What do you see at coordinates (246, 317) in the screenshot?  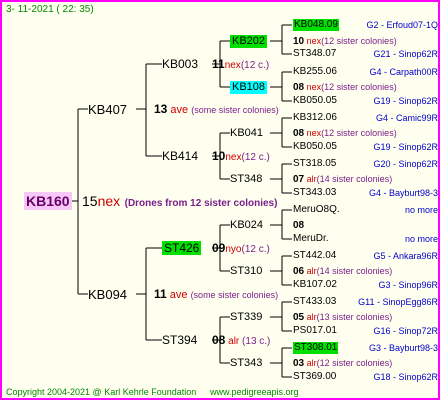 I see `ggp-7-name: ST339` at bounding box center [246, 317].